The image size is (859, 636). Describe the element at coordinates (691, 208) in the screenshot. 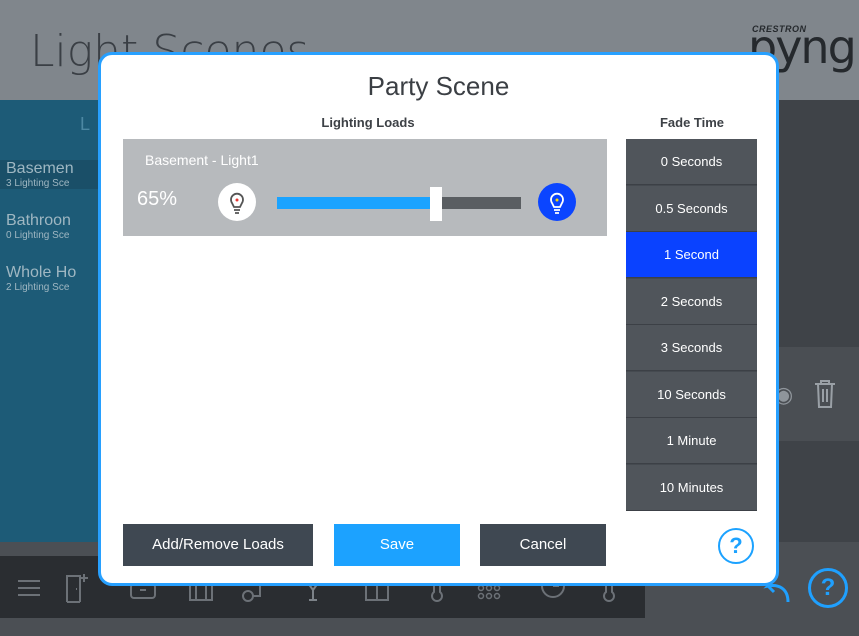

I see `fade-option: 0.5 Seconds` at that location.